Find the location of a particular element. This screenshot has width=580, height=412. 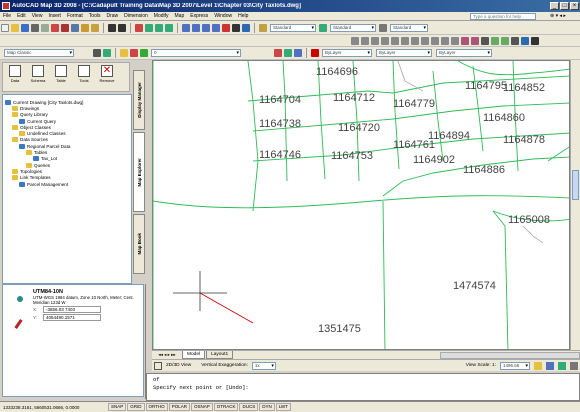

scale-lock-icon is located at coordinates (538, 365).